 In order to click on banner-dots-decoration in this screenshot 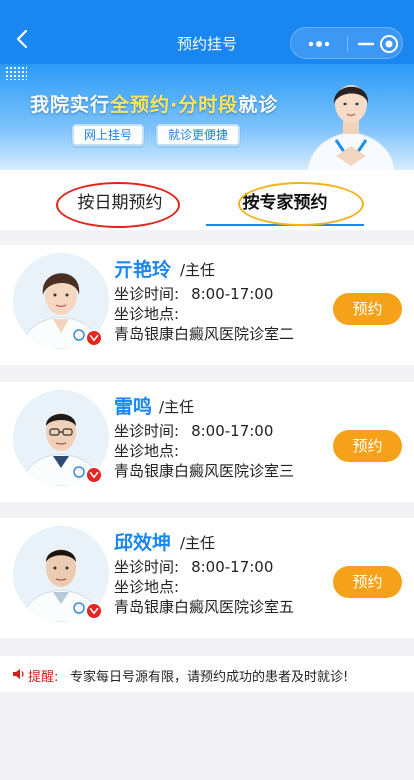, I will do `click(16, 73)`.